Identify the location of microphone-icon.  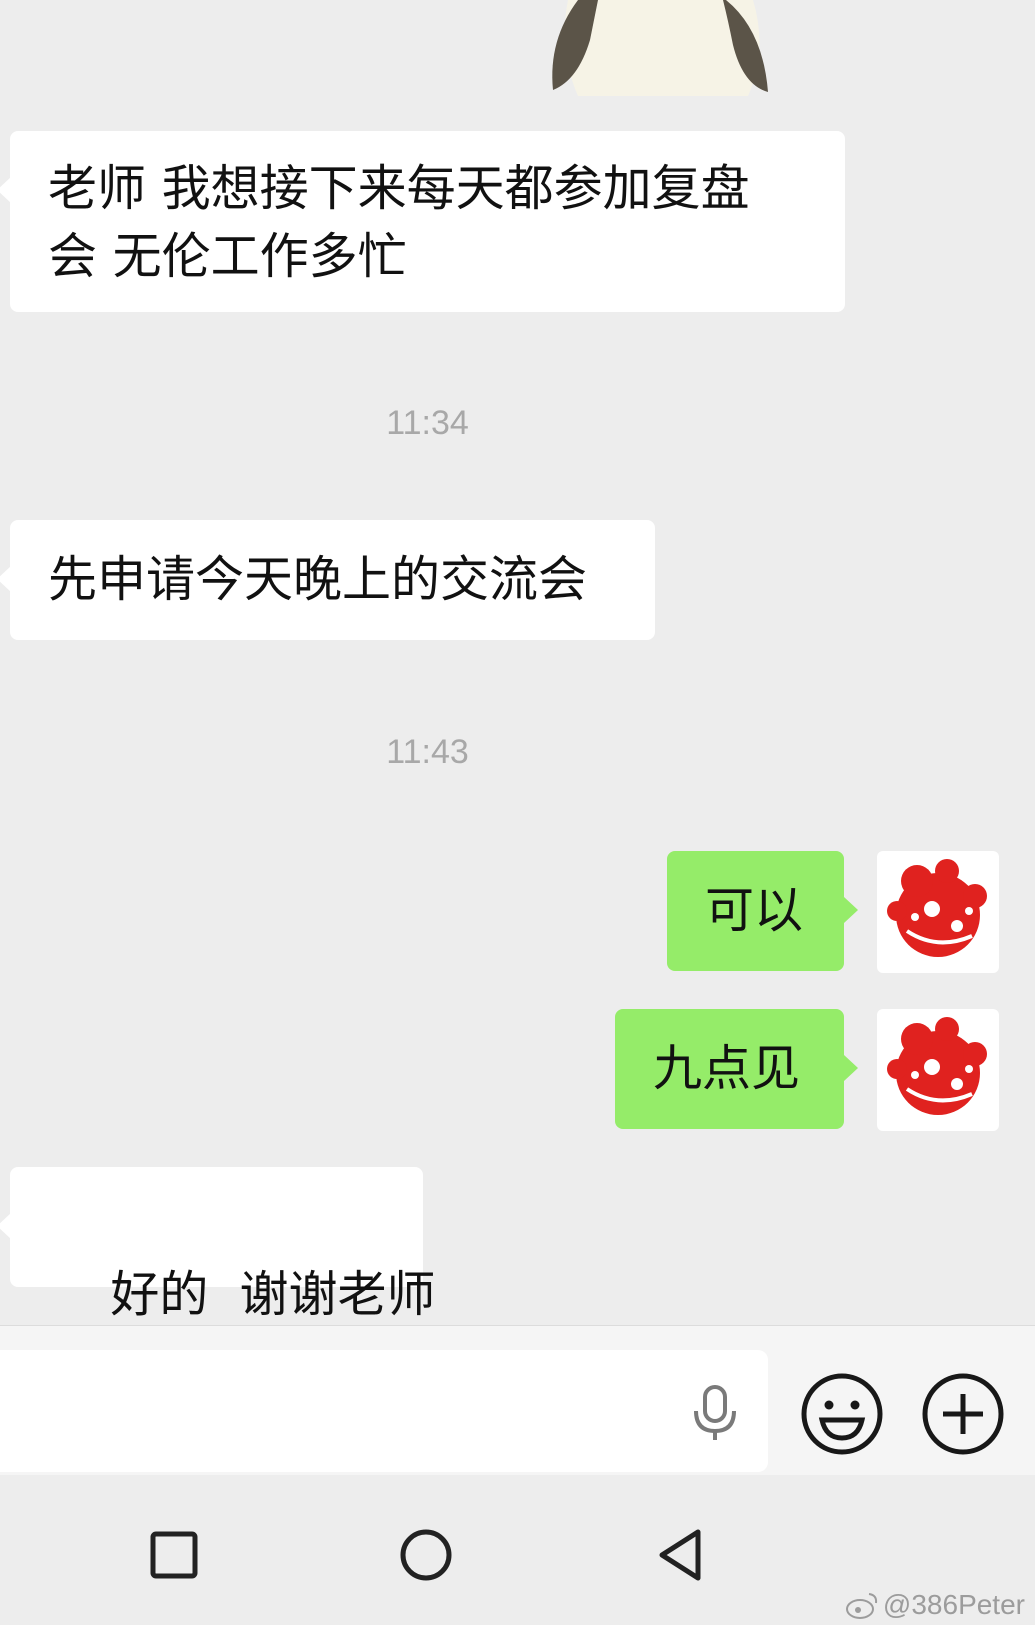
(715, 1413).